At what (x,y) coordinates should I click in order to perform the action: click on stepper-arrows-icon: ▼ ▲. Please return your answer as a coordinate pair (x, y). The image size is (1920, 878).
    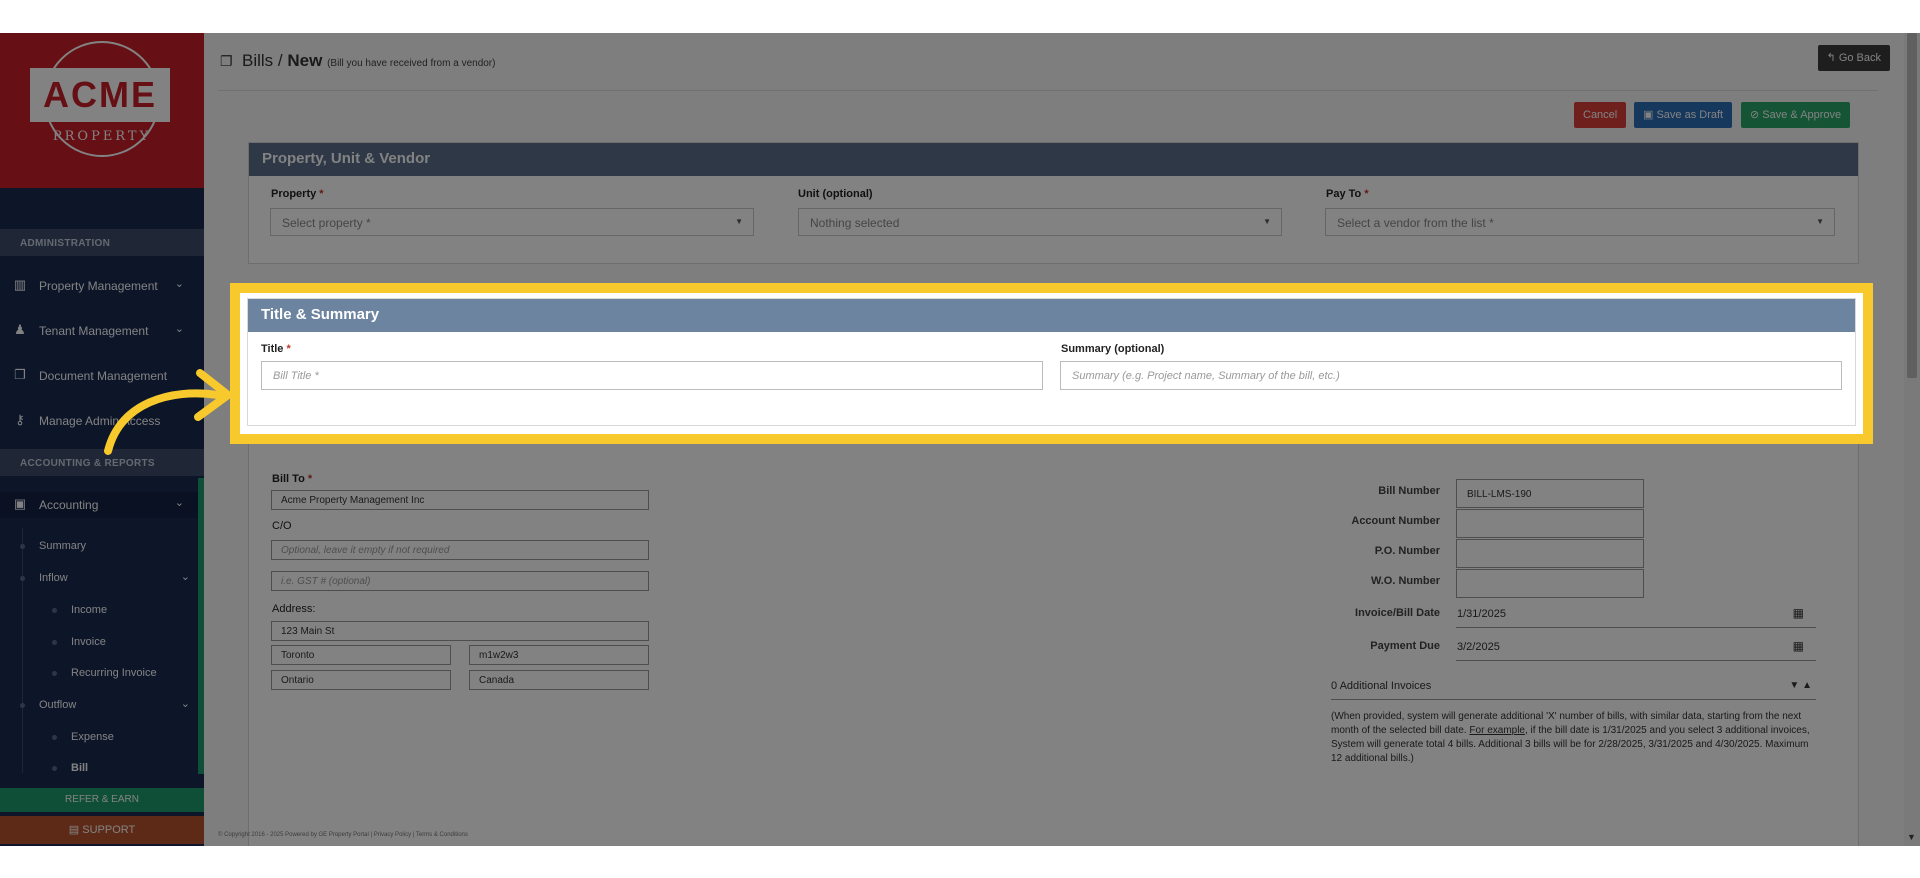
    Looking at the image, I should click on (1800, 685).